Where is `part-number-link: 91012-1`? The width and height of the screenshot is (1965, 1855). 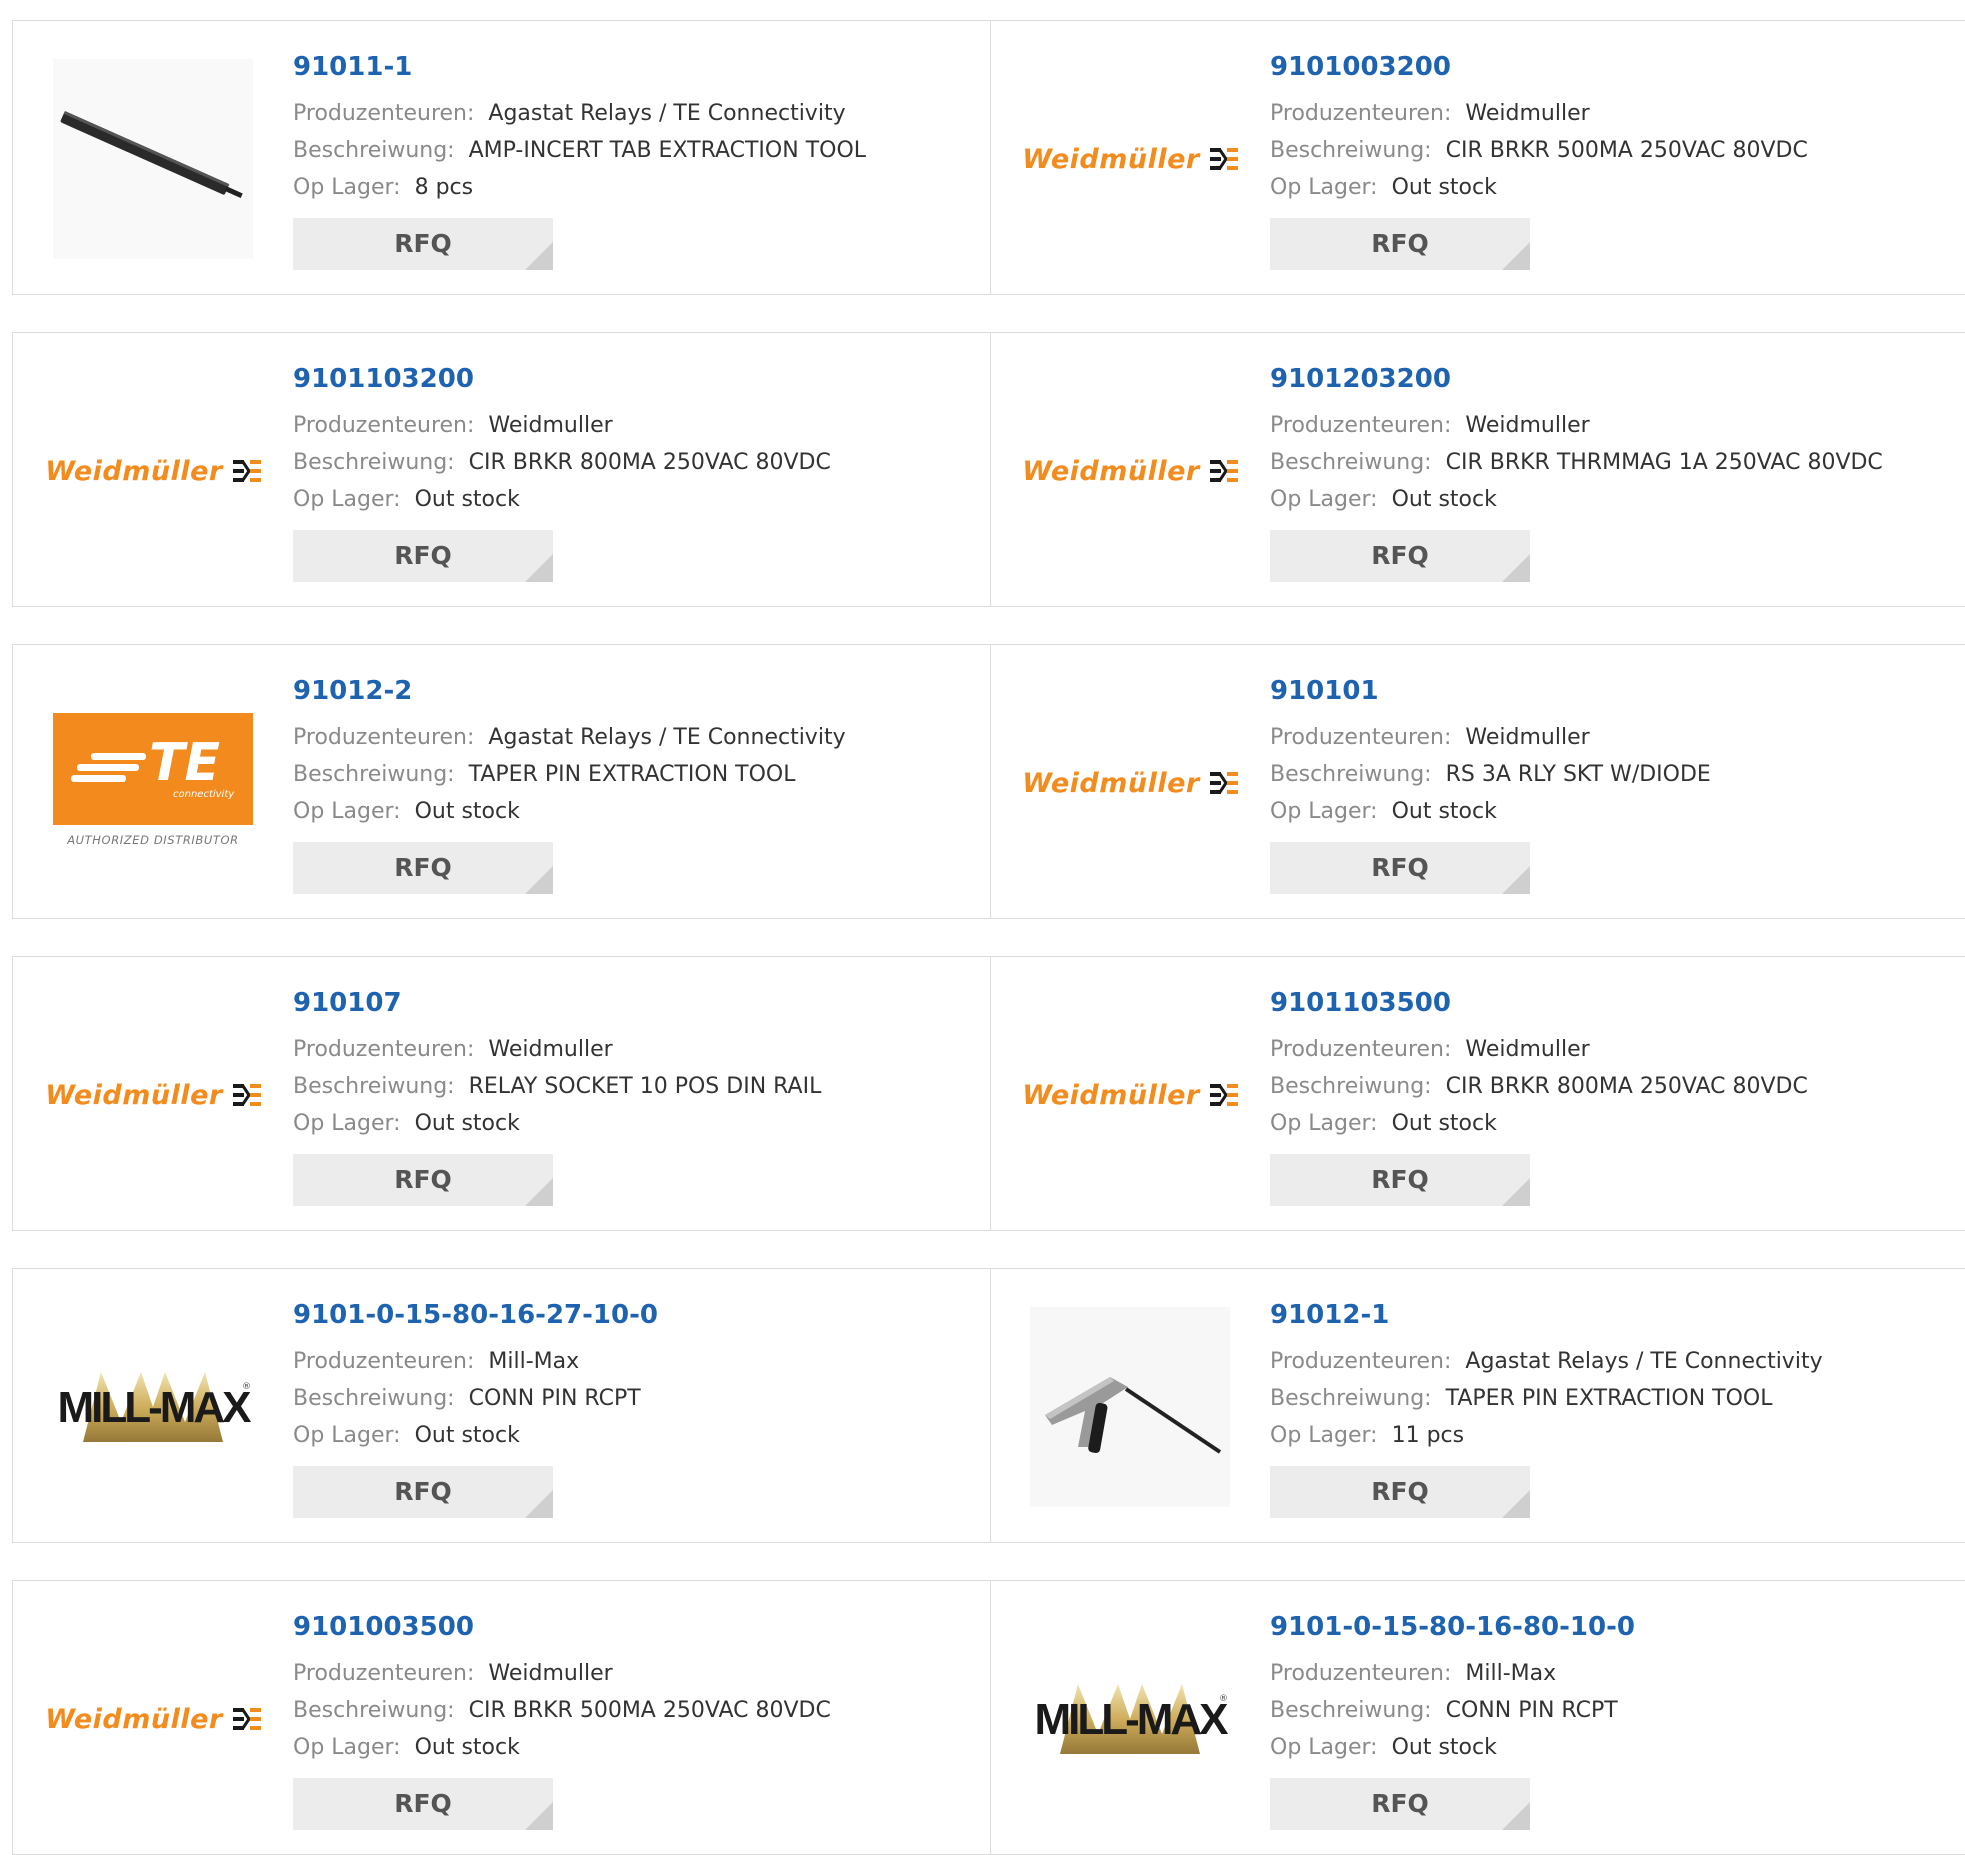 part-number-link: 91012-1 is located at coordinates (1617, 1315).